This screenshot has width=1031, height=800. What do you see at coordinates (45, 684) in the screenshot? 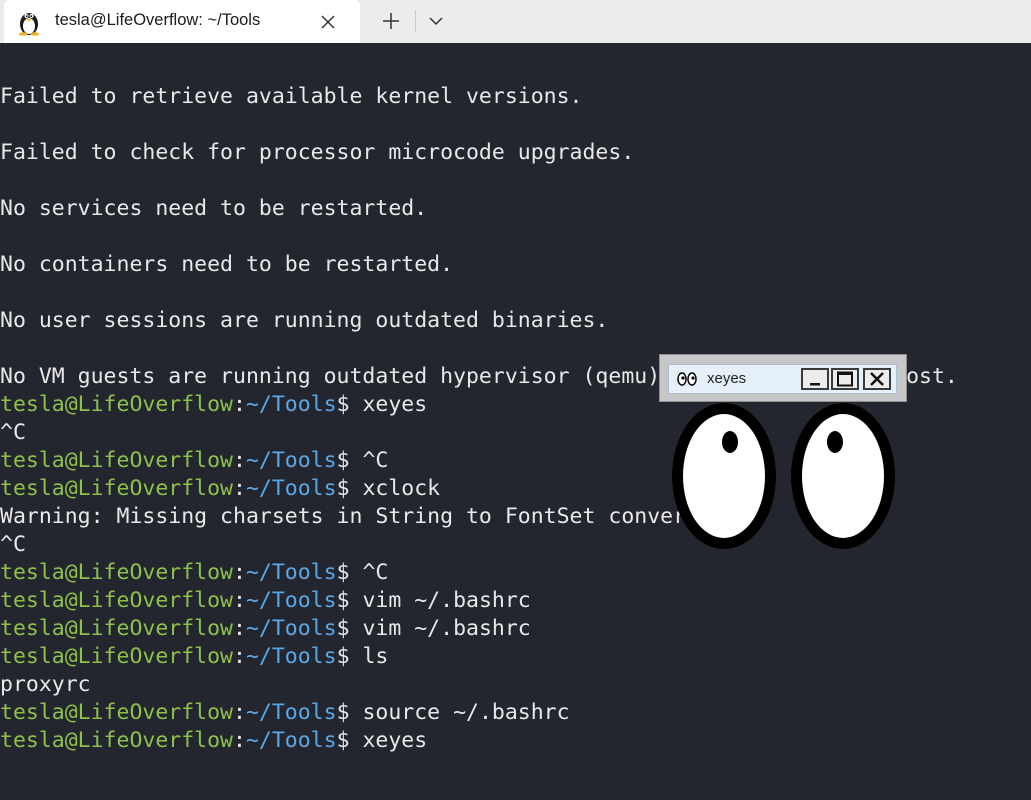
I see `output-line: proxyrc` at bounding box center [45, 684].